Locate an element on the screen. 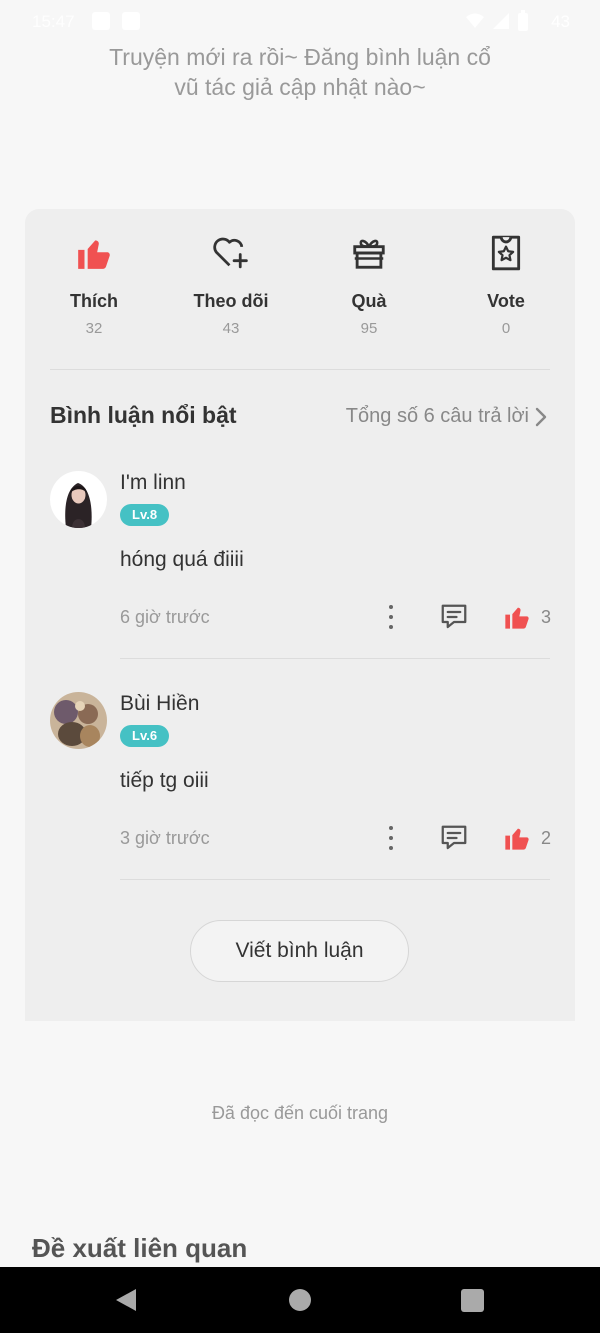 The image size is (600, 1333). status-time: 15:47 is located at coordinates (53, 21).